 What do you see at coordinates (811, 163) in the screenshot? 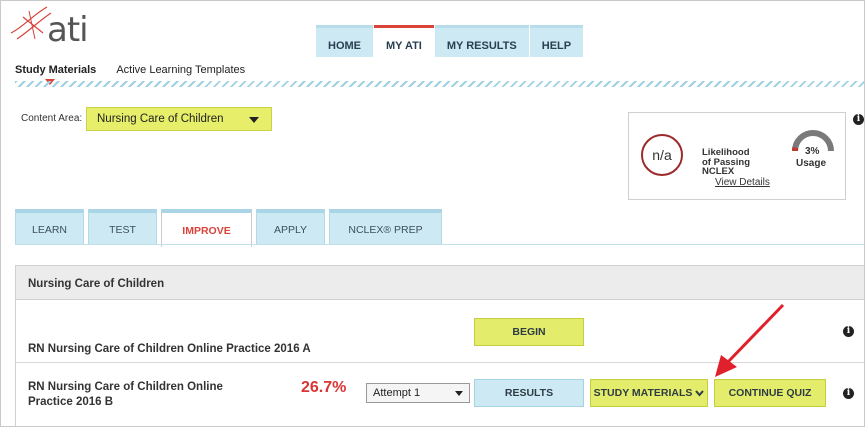
I see `usage-label: Usage` at bounding box center [811, 163].